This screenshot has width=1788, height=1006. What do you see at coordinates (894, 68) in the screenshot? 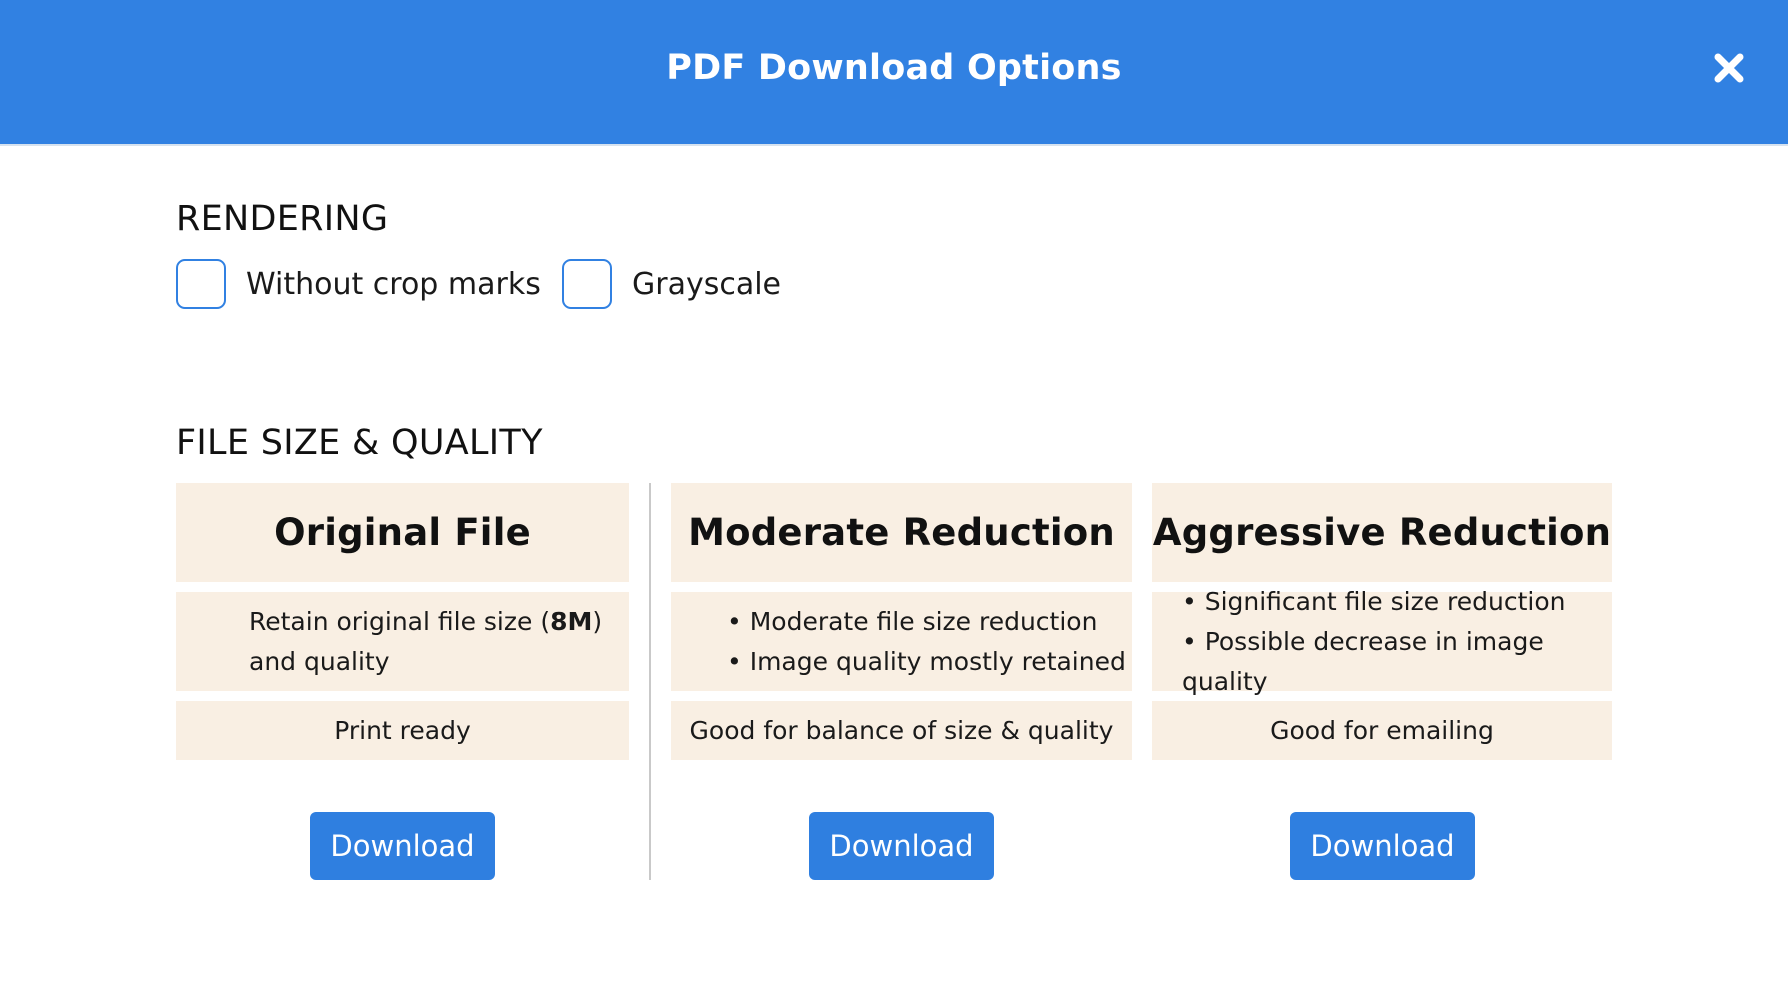
I see `dialog-title: PDF Download Options` at bounding box center [894, 68].